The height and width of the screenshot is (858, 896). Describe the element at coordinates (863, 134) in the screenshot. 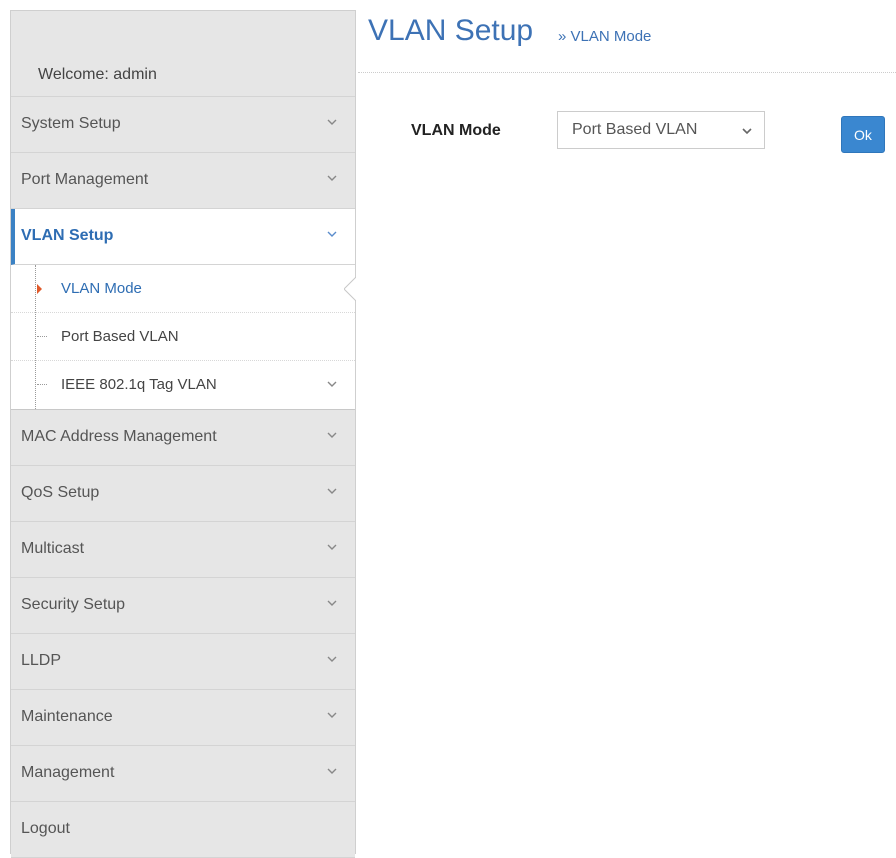

I see `ok-button: Ok` at that location.